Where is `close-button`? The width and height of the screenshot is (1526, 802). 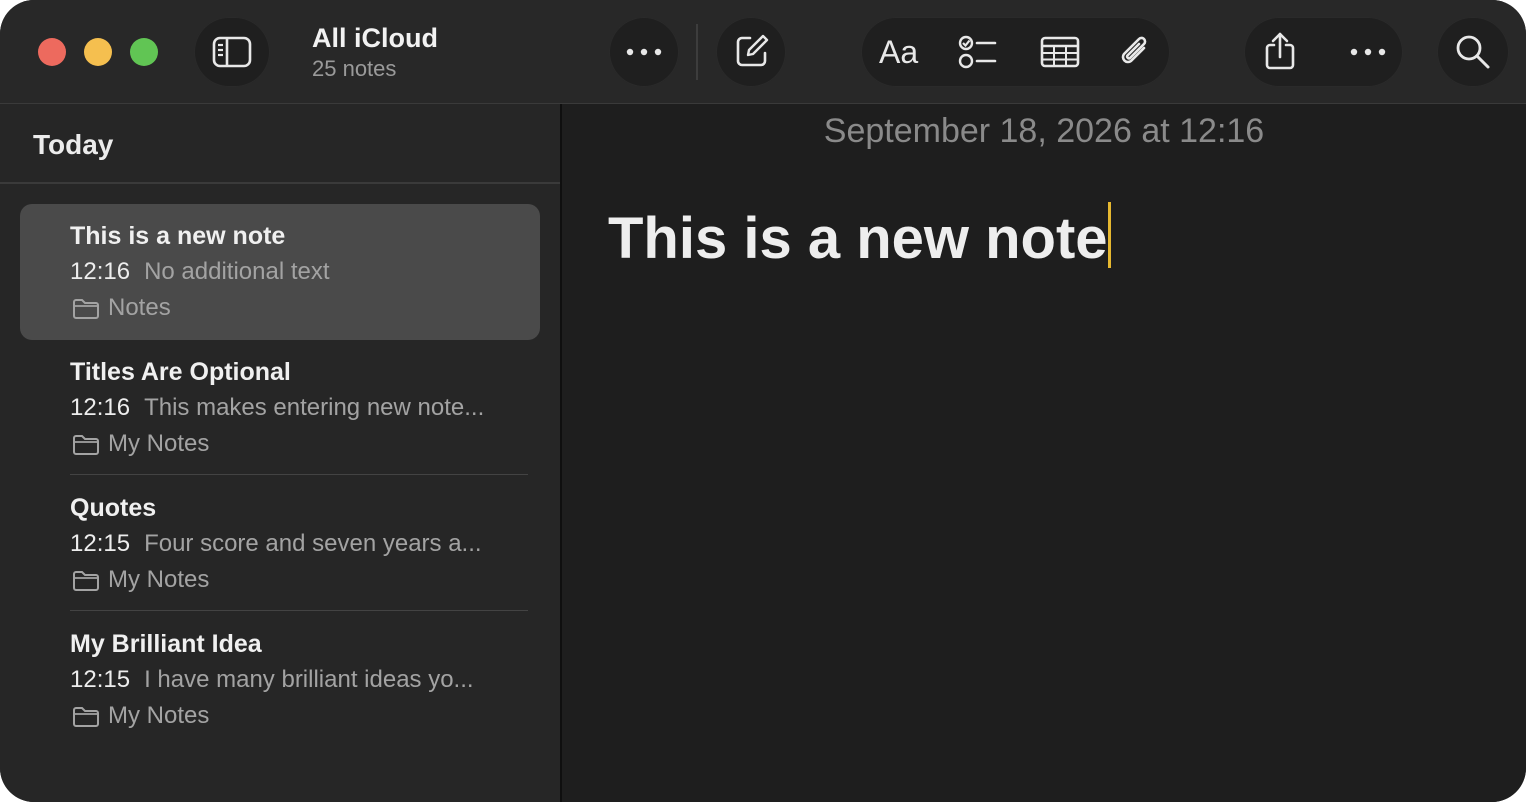
close-button is located at coordinates (52, 52).